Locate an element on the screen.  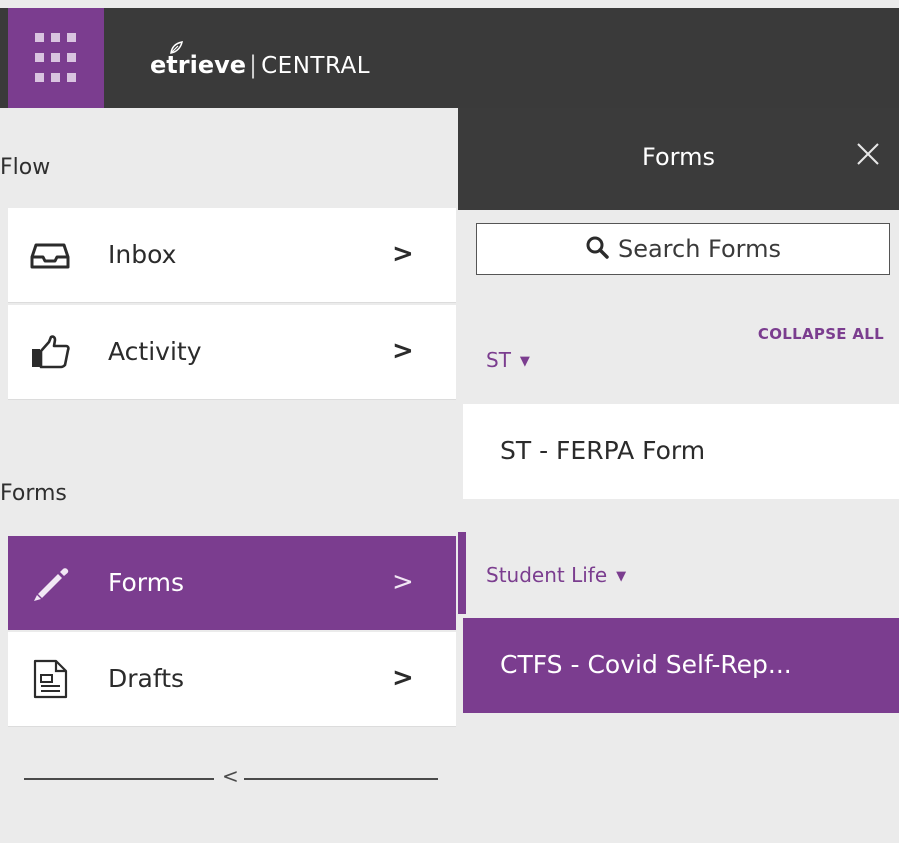
collapse-sidebar-toggle: < is located at coordinates (231, 778).